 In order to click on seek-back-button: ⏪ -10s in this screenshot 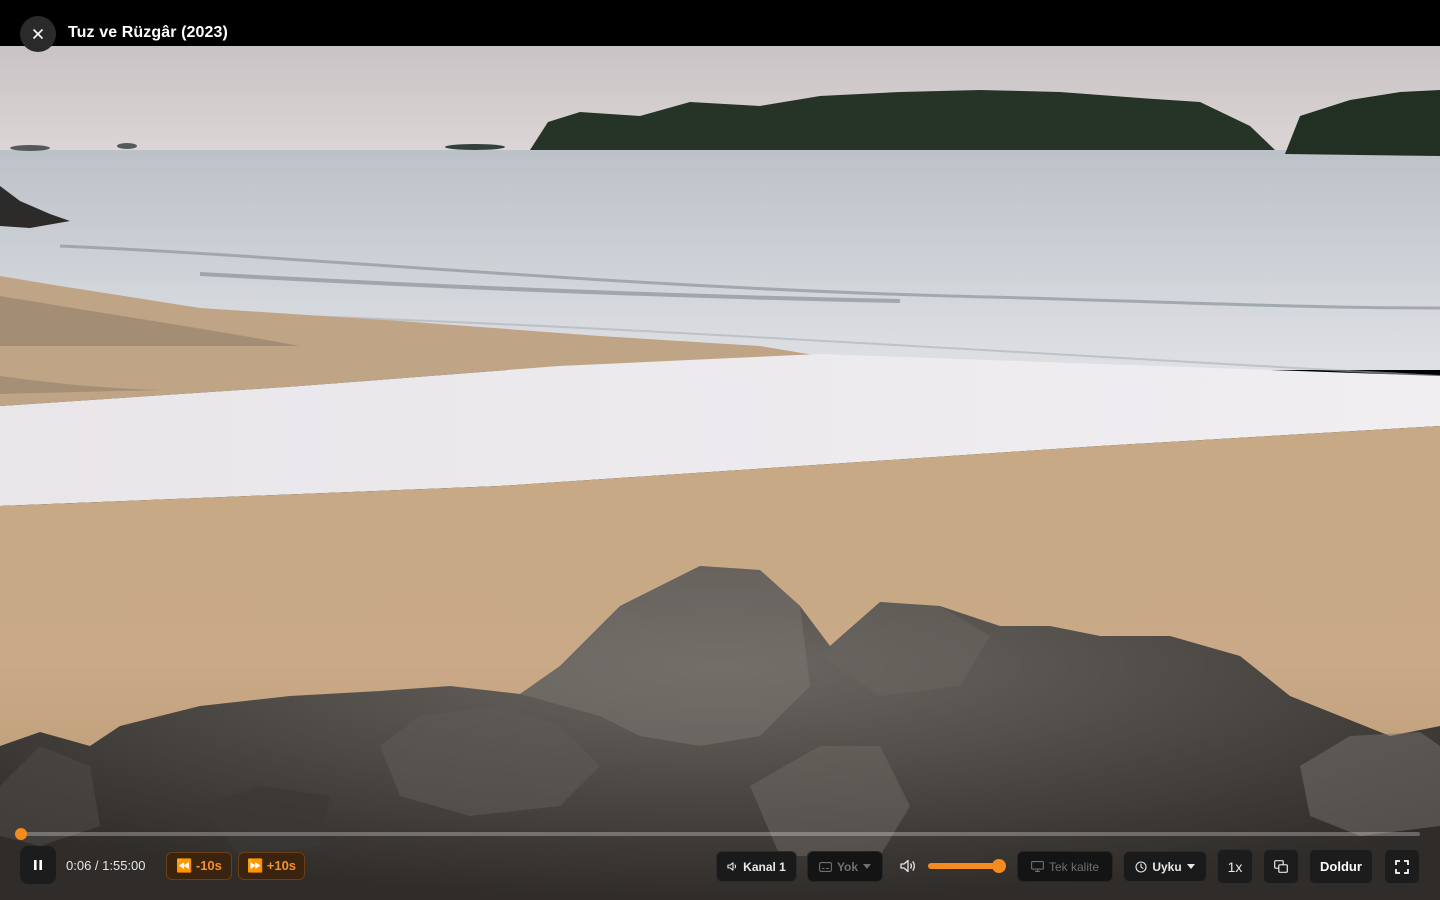, I will do `click(199, 866)`.